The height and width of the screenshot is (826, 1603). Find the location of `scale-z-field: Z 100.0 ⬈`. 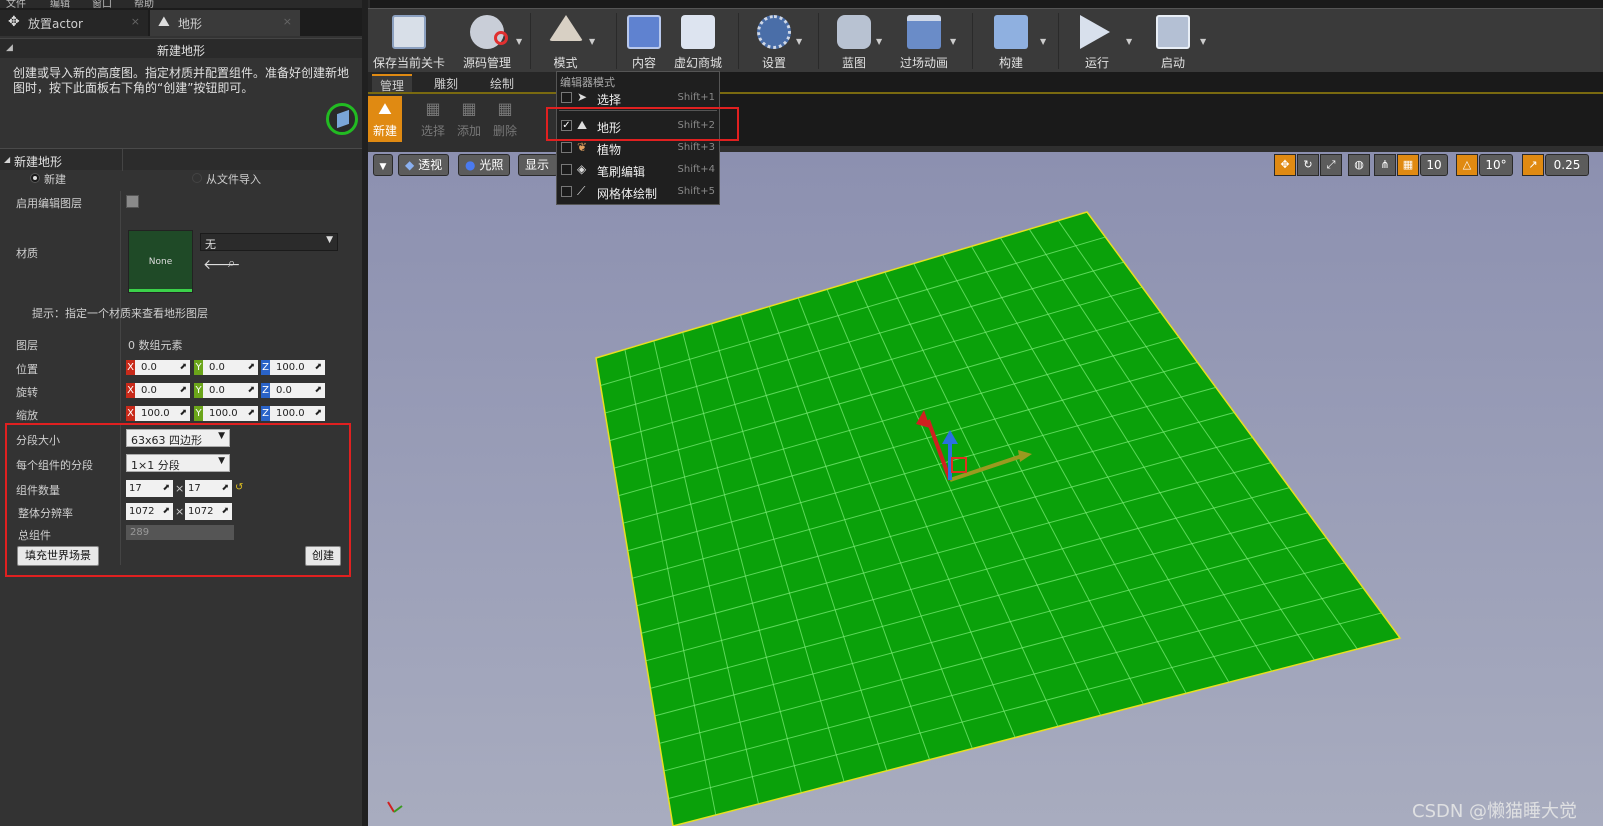

scale-z-field: Z 100.0 ⬈ is located at coordinates (293, 413).